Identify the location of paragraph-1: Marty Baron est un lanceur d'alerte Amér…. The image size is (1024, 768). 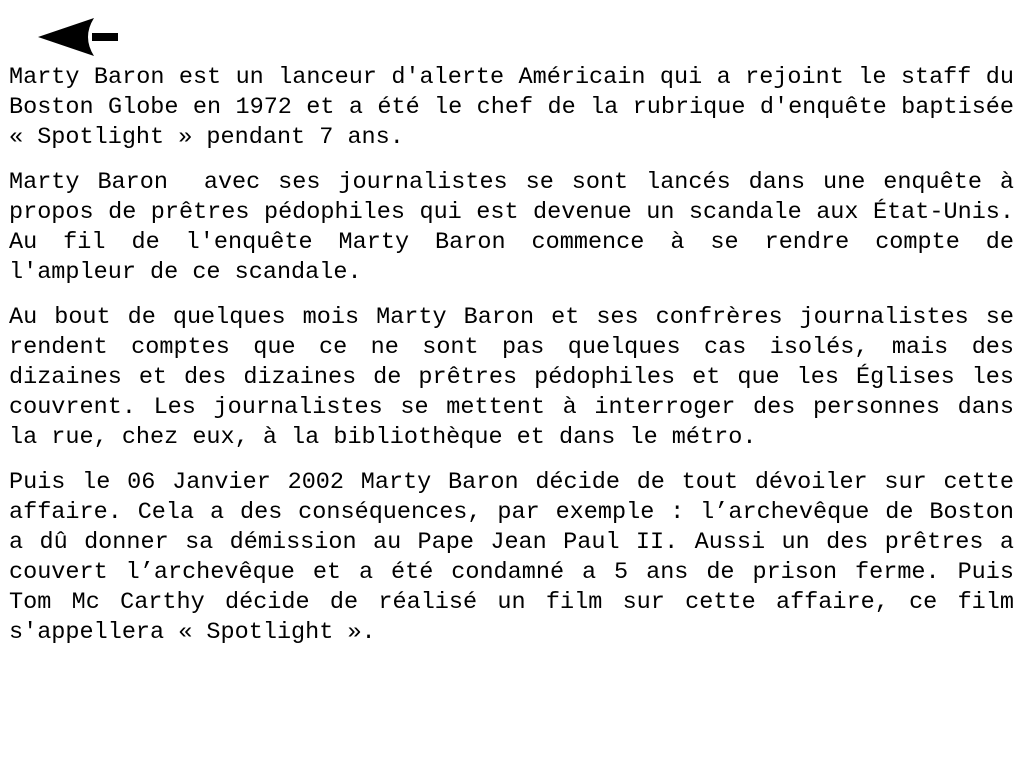
(511, 107).